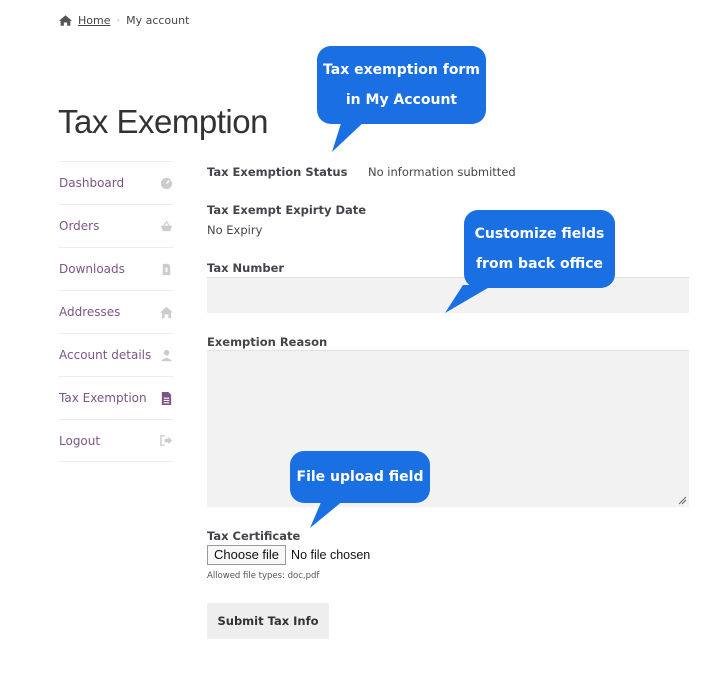 The height and width of the screenshot is (677, 722). I want to click on exemption-reason-label: Exemption Reason, so click(267, 342).